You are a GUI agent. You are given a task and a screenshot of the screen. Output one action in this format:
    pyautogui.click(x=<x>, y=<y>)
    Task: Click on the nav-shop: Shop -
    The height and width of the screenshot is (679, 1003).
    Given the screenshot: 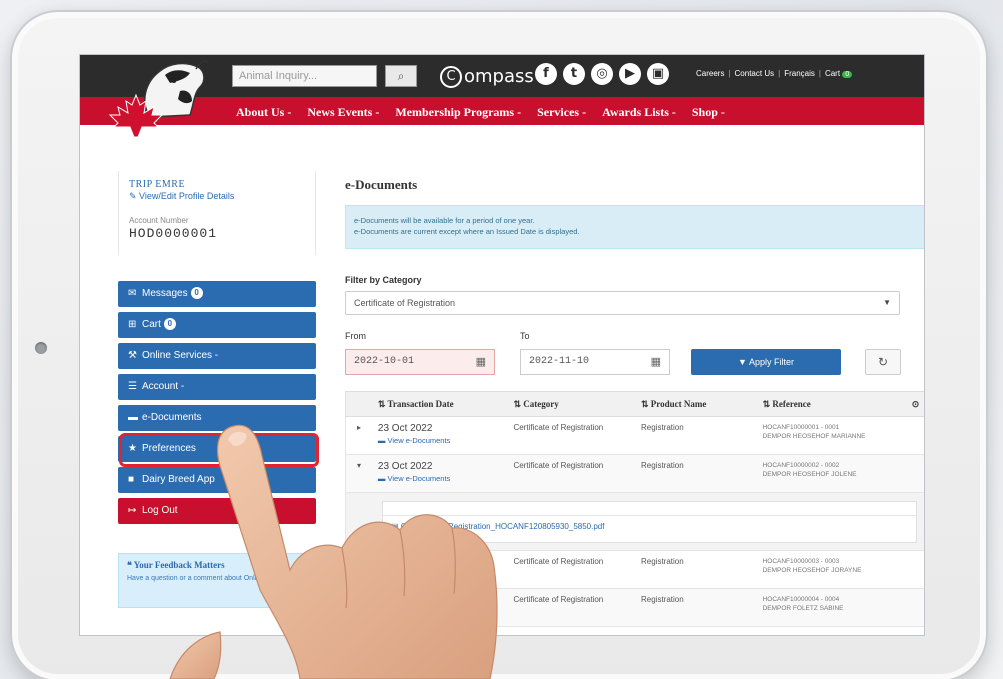 What is the action you would take?
    pyautogui.click(x=708, y=112)
    